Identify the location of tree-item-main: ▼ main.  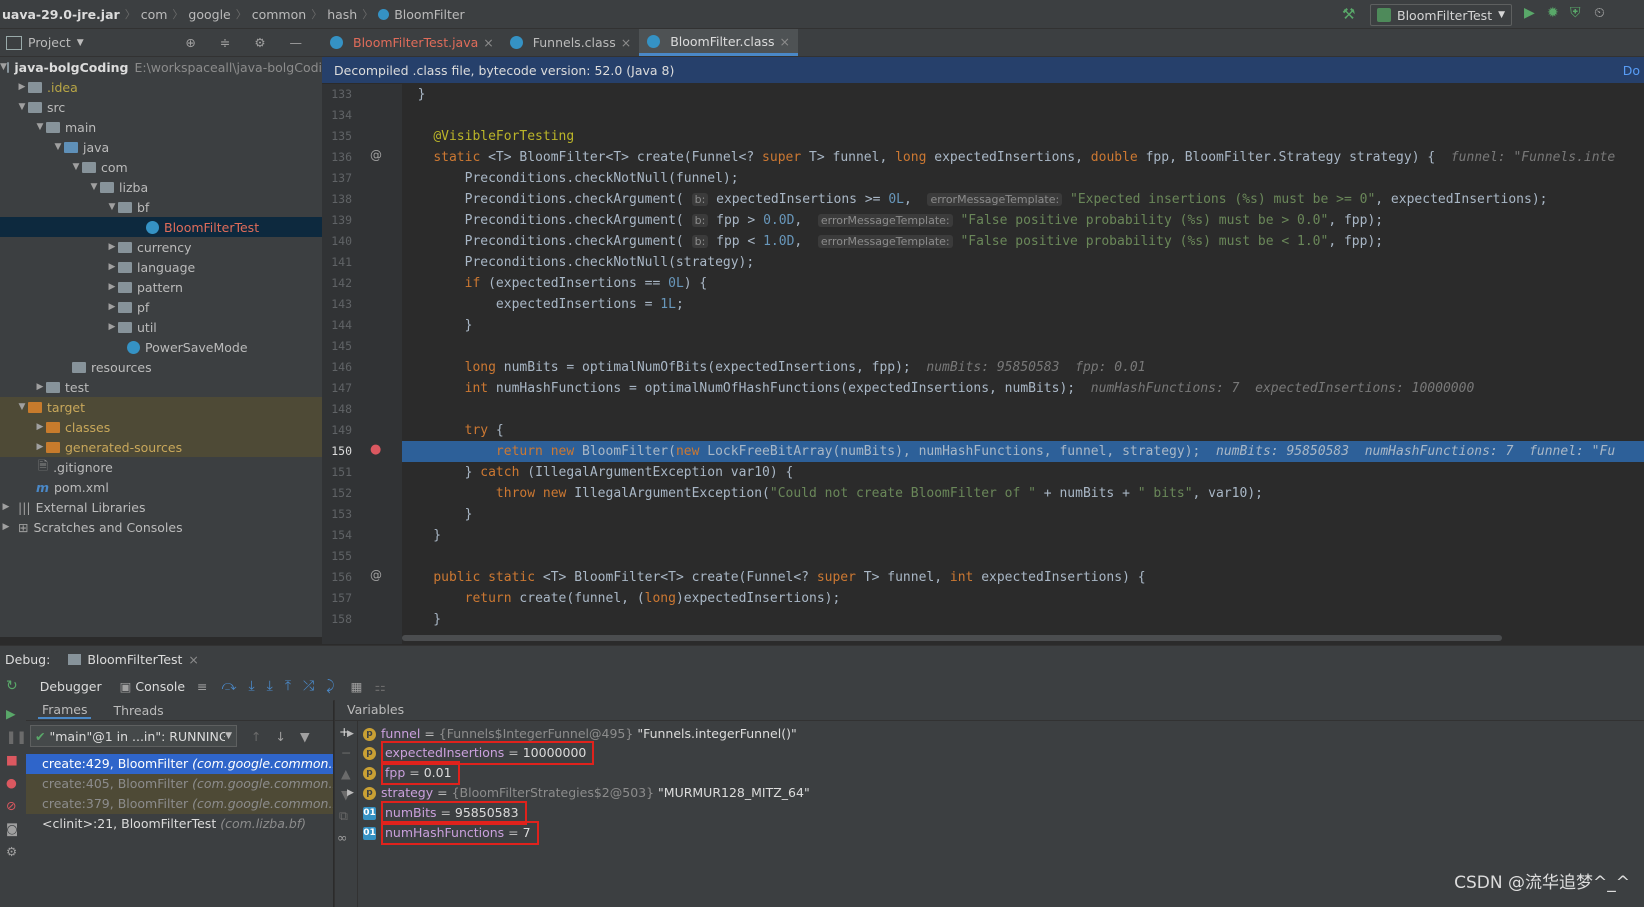
(161, 127).